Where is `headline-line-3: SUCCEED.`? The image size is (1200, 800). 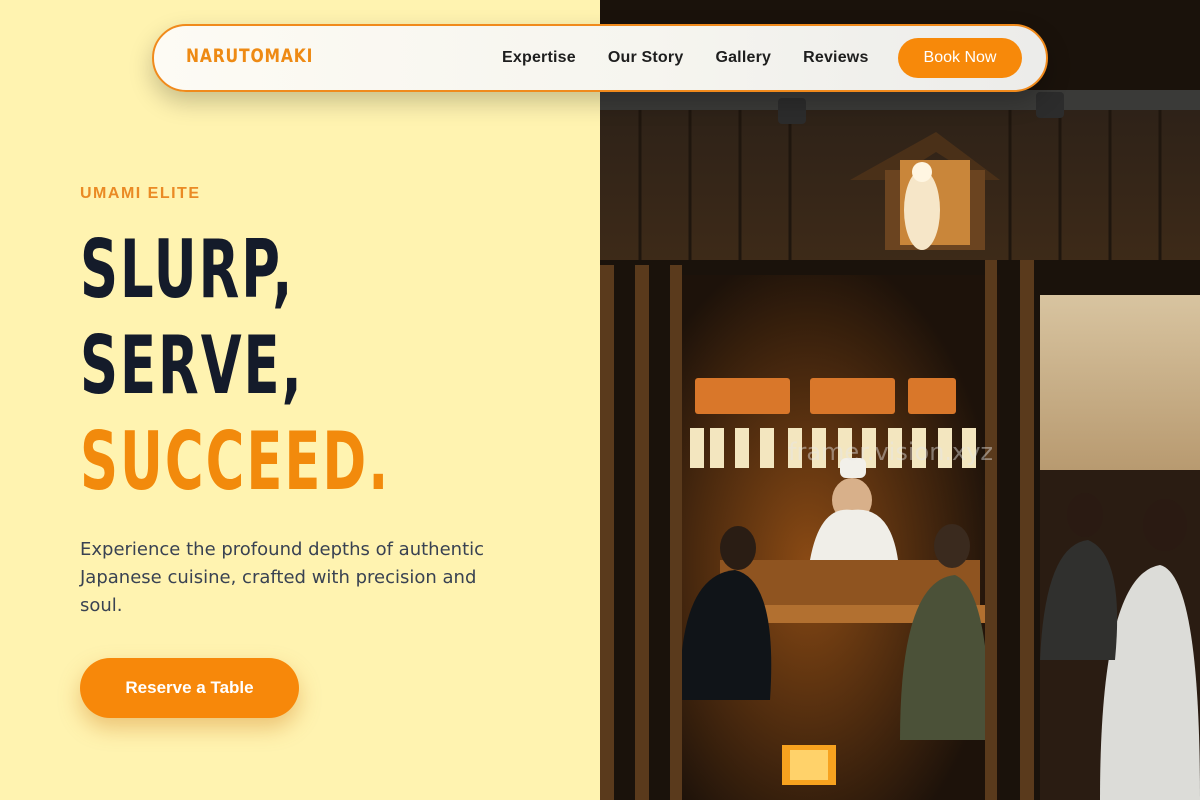
headline-line-3: SUCCEED. is located at coordinates (235, 461).